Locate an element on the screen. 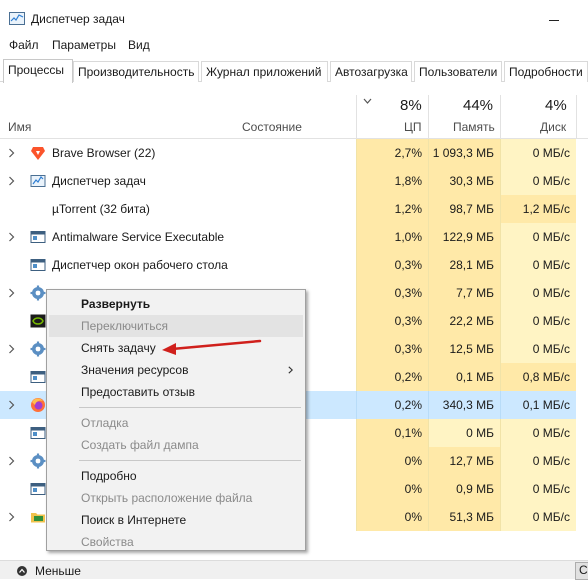 This screenshot has width=588, height=580. context-menu-item: Поиск в Интернете is located at coordinates (176, 520).